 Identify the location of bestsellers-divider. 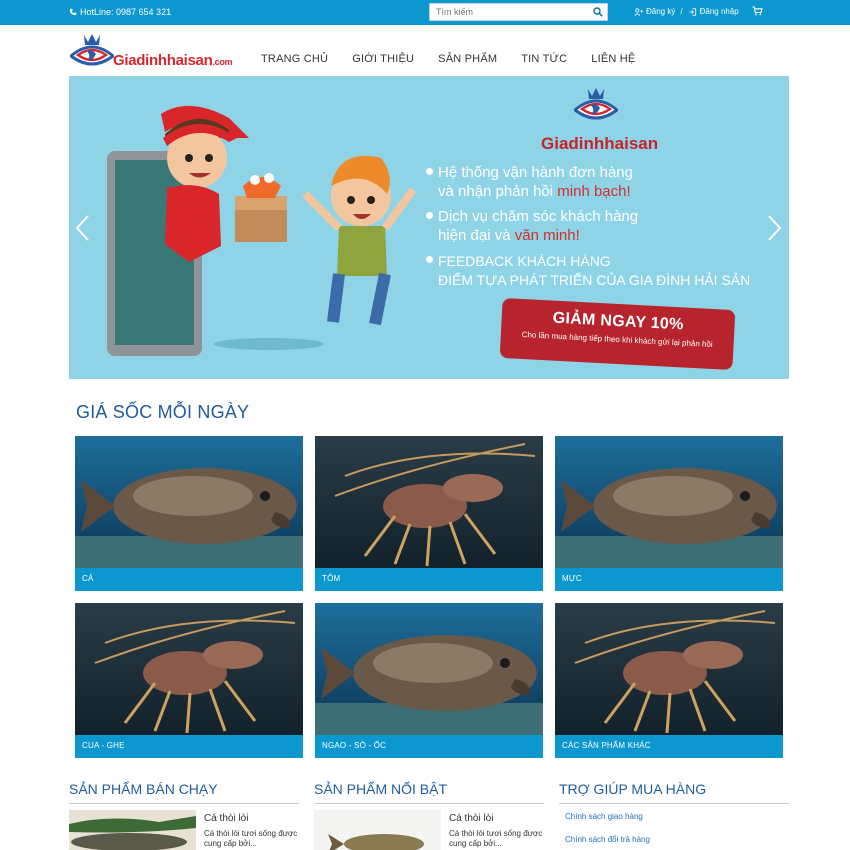
(184, 803).